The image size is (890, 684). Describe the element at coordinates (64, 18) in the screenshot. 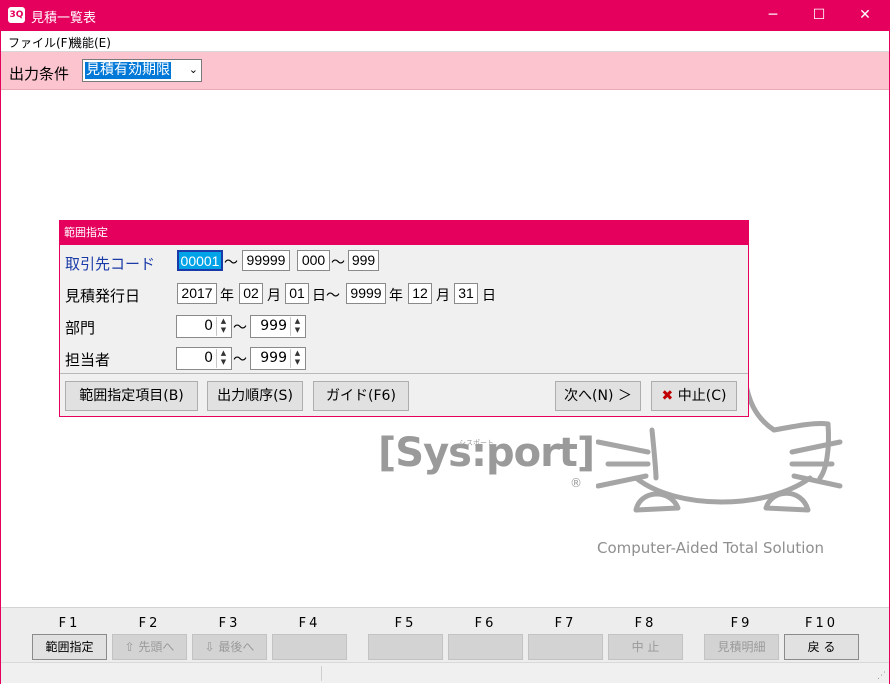

I see `window-title: 見積一覧表` at that location.